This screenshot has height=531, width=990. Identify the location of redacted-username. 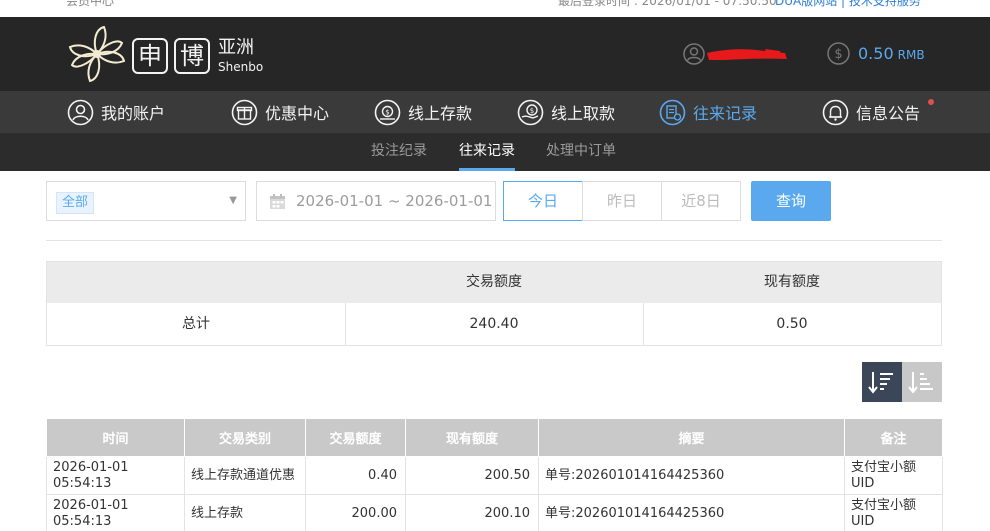
(747, 54).